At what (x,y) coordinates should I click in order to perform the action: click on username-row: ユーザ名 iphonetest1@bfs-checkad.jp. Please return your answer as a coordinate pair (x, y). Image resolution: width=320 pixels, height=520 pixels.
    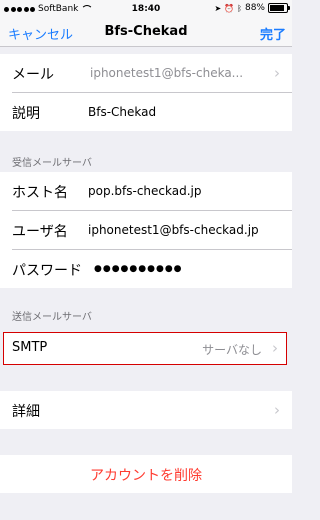
    Looking at the image, I should click on (152, 230).